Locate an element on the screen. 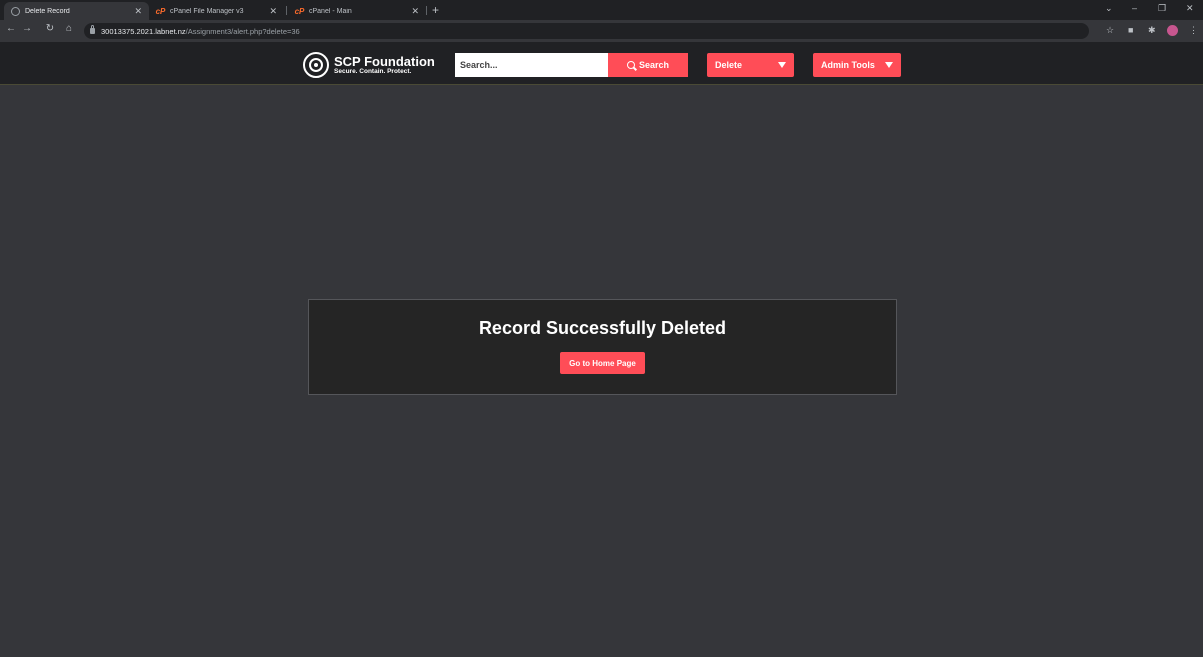 The width and height of the screenshot is (1203, 657). globe-icon is located at coordinates (15, 11).